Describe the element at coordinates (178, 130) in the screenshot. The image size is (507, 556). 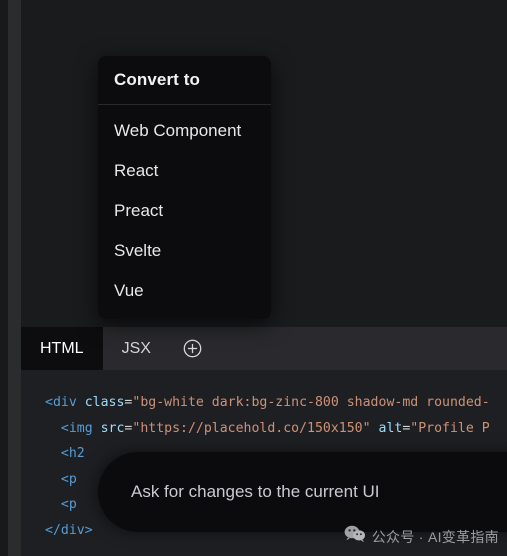
I see `dropdown-item-label: Web Component` at that location.